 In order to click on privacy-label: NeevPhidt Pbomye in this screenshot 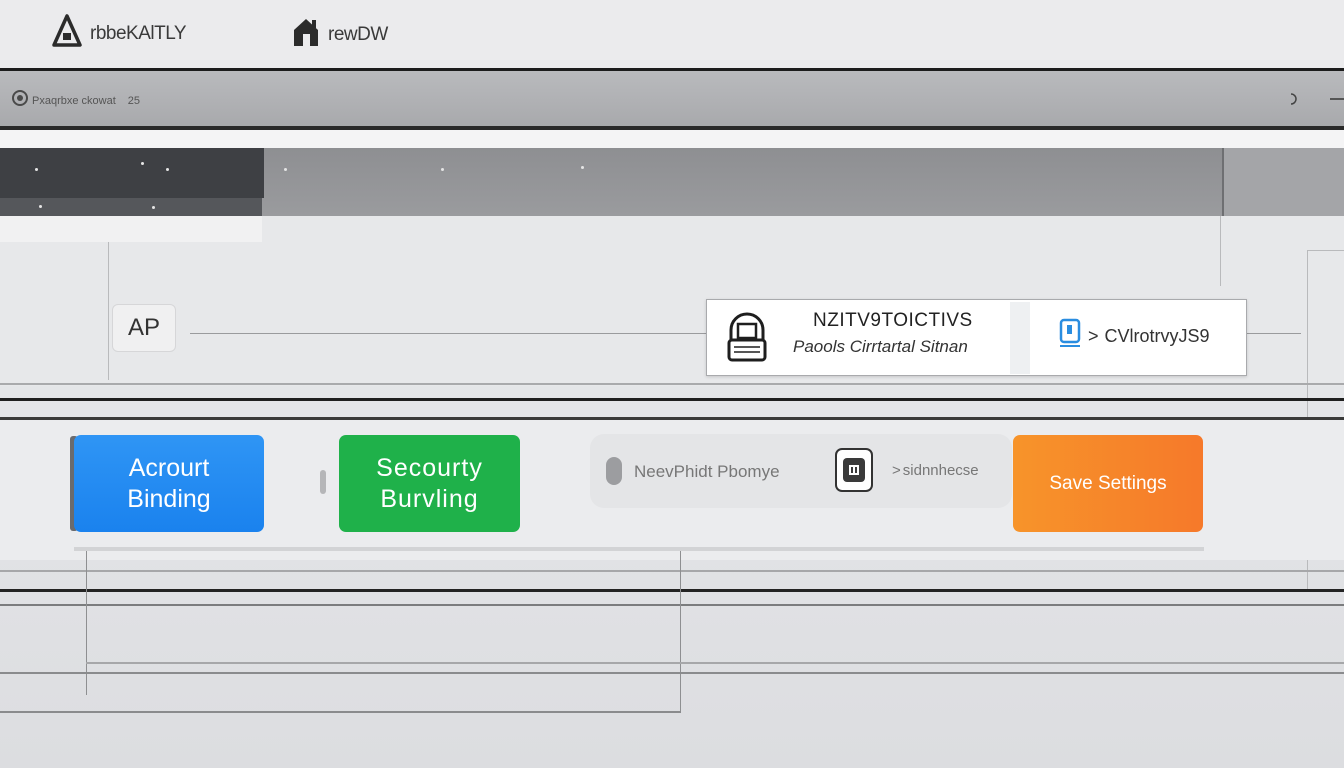, I will do `click(707, 471)`.